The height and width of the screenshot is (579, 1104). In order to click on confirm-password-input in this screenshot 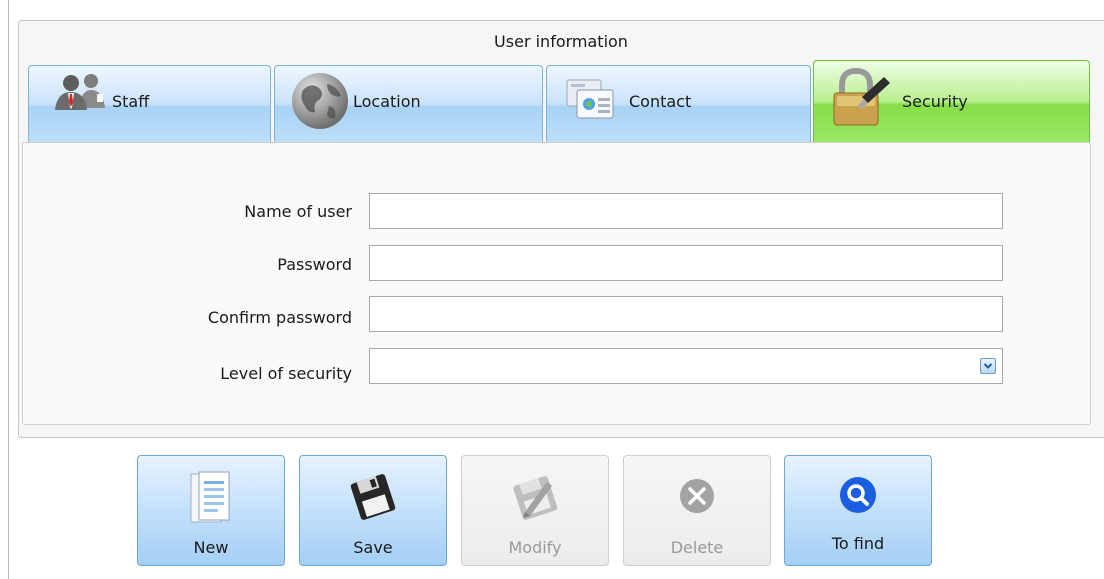, I will do `click(686, 314)`.